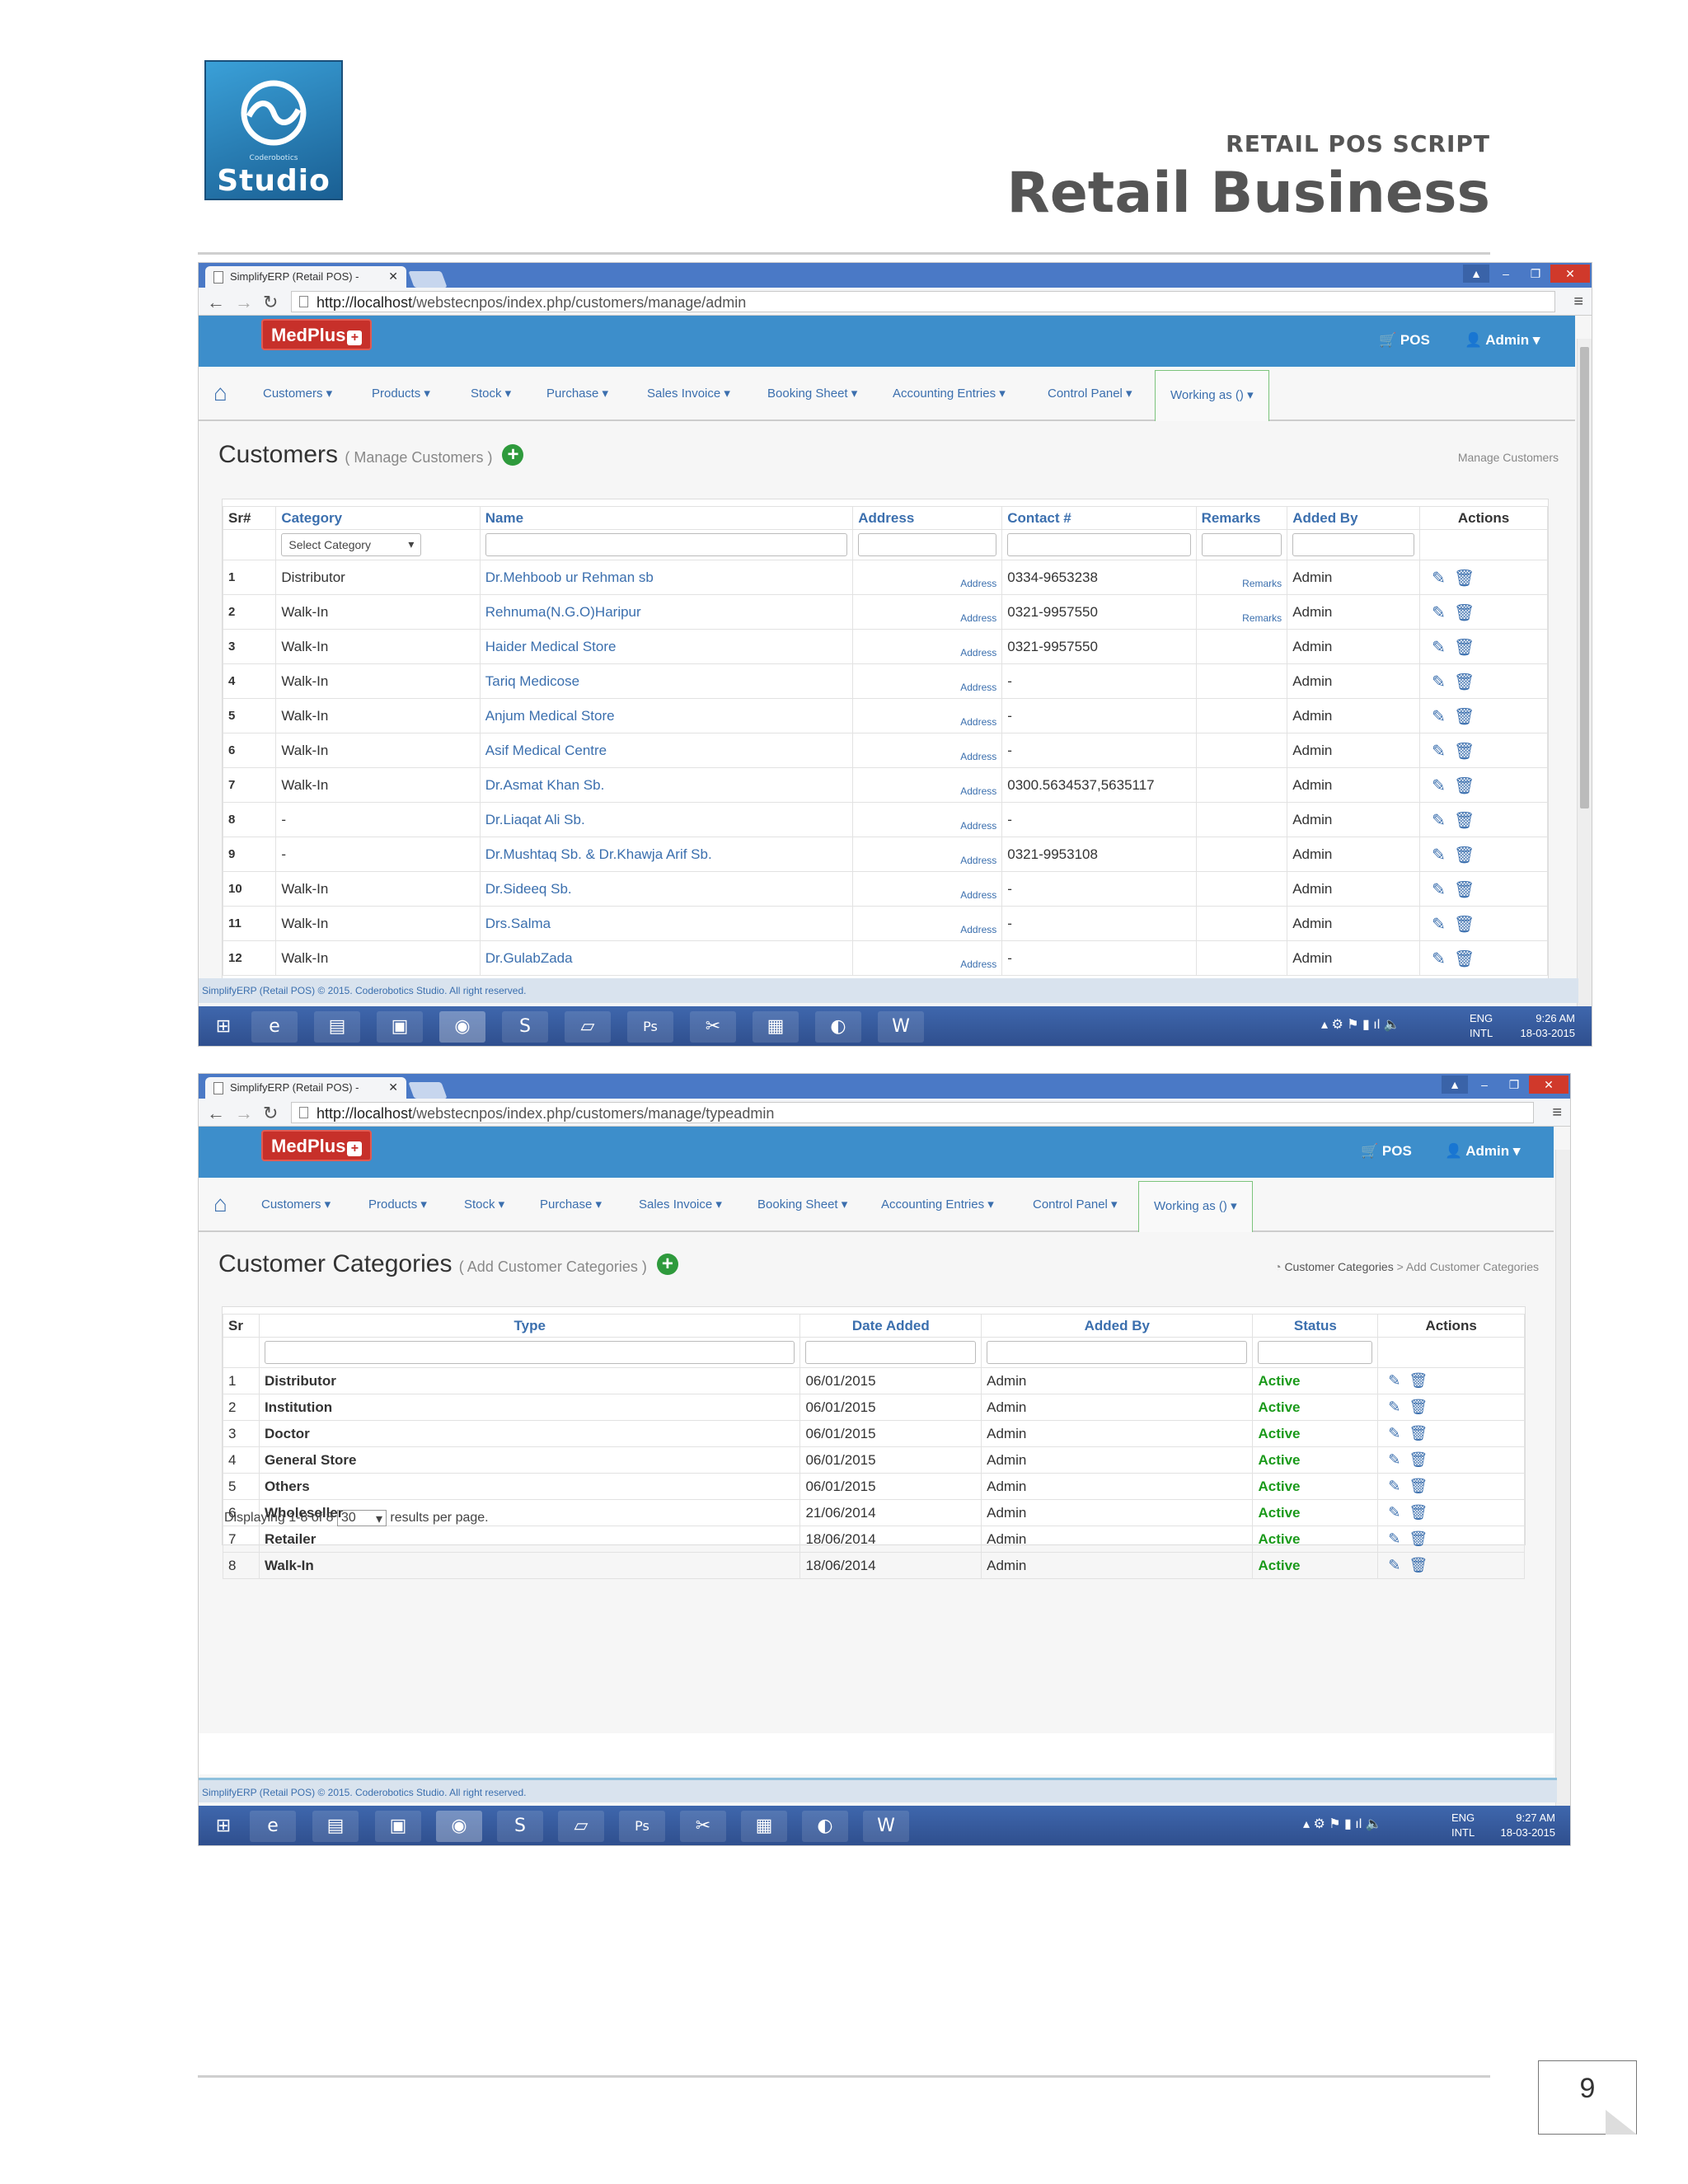 The height and width of the screenshot is (2184, 1688). Describe the element at coordinates (666, 923) in the screenshot. I see `cell-name-link: Drs.Salma` at that location.